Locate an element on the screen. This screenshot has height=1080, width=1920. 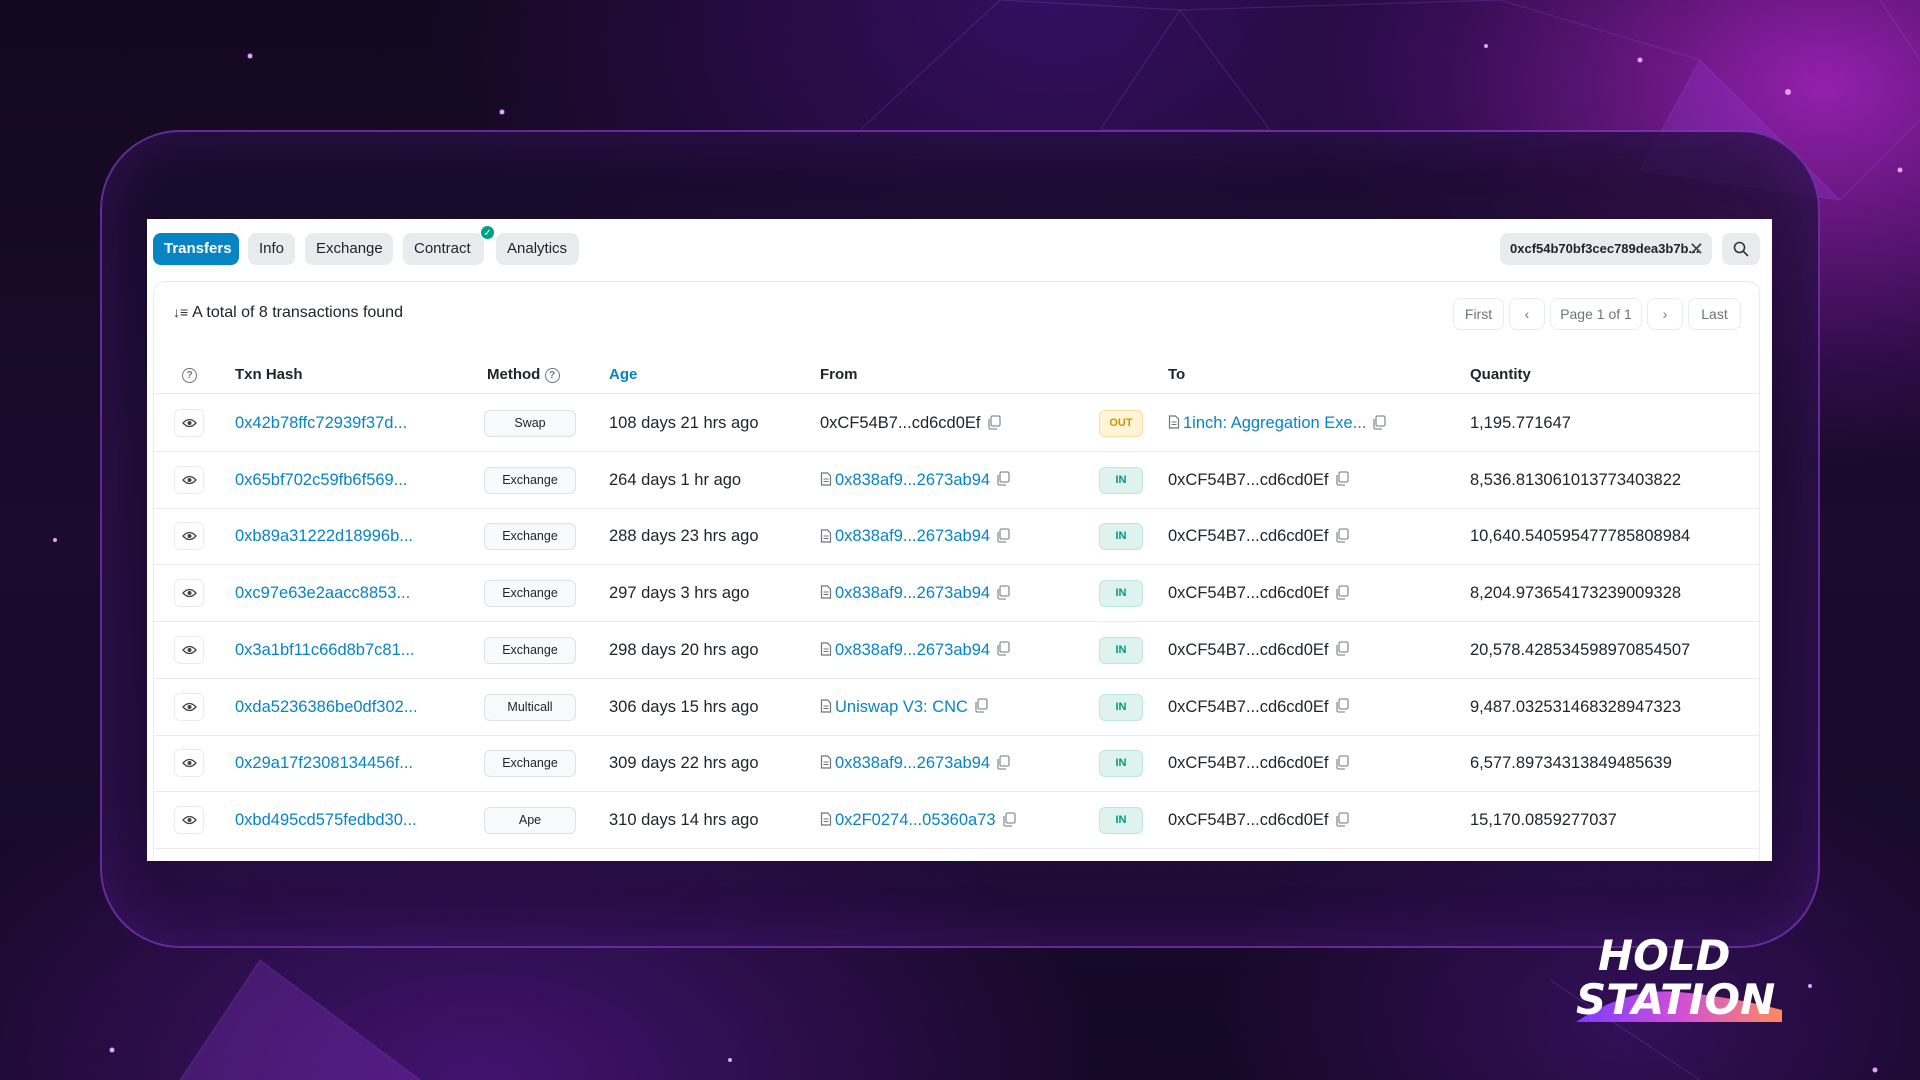
column-method: Method ? is located at coordinates (523, 375).